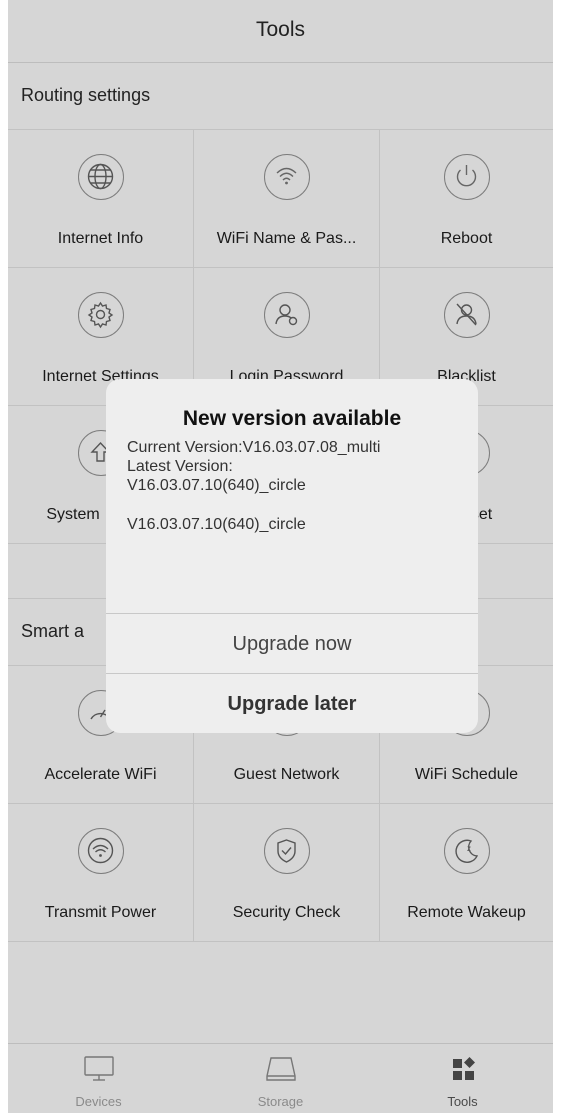 The image size is (561, 1113). I want to click on tab-storage: Storage, so click(280, 1078).